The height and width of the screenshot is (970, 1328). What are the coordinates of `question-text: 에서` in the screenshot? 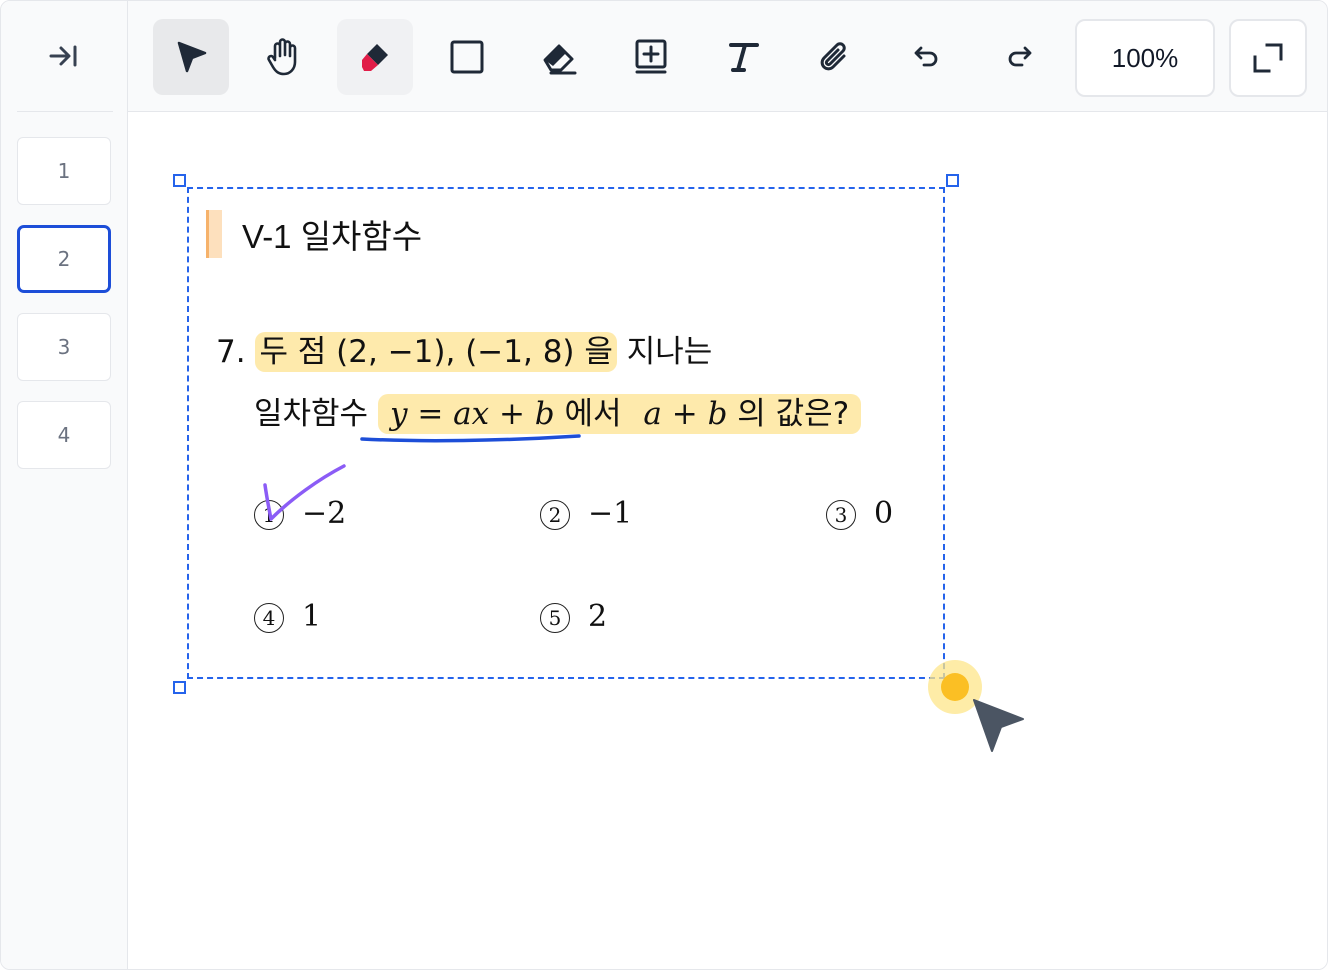 It's located at (593, 414).